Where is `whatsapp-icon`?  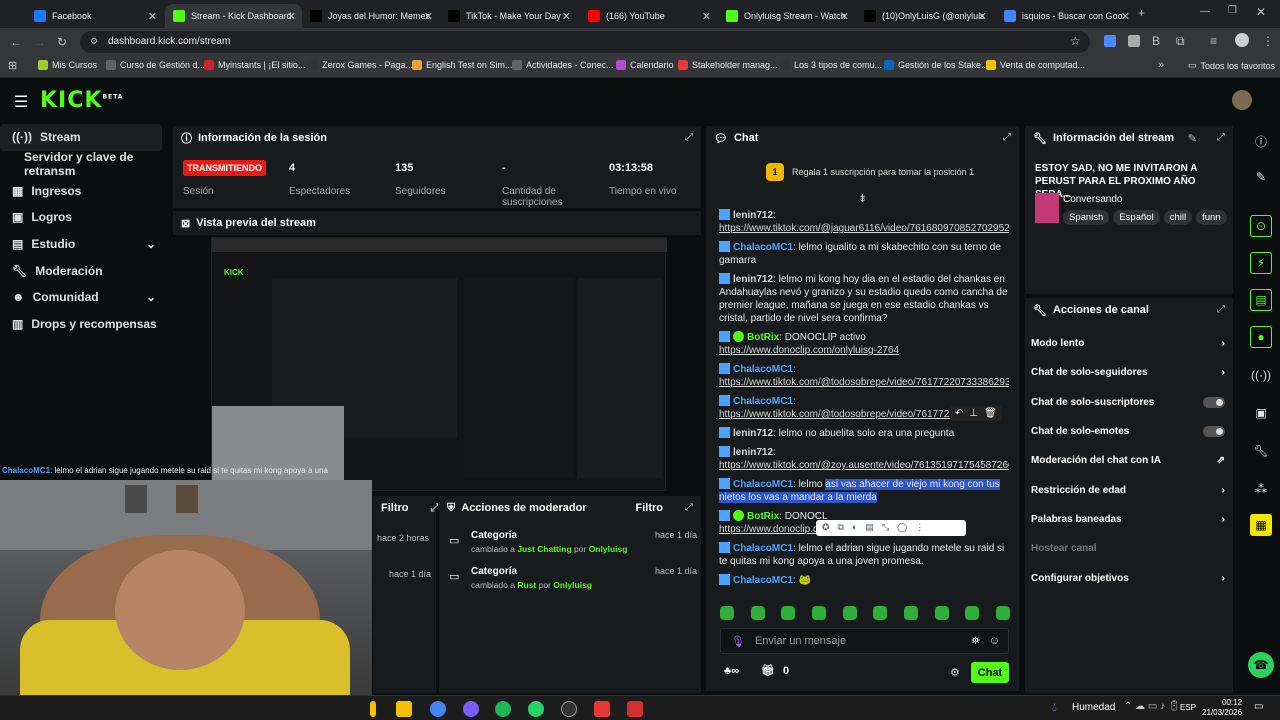
whatsapp-icon is located at coordinates (536, 709).